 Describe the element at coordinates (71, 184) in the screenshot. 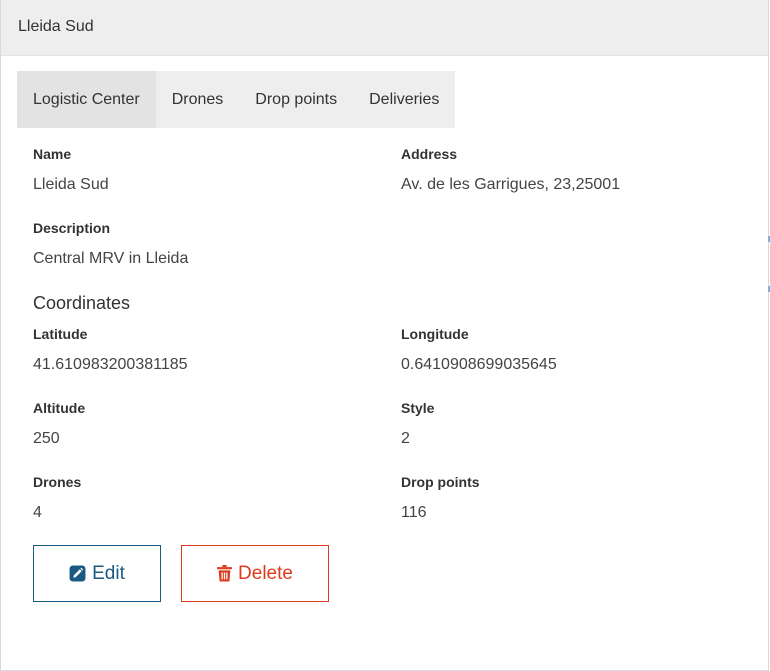

I see `name-value: Lleida Sud` at that location.